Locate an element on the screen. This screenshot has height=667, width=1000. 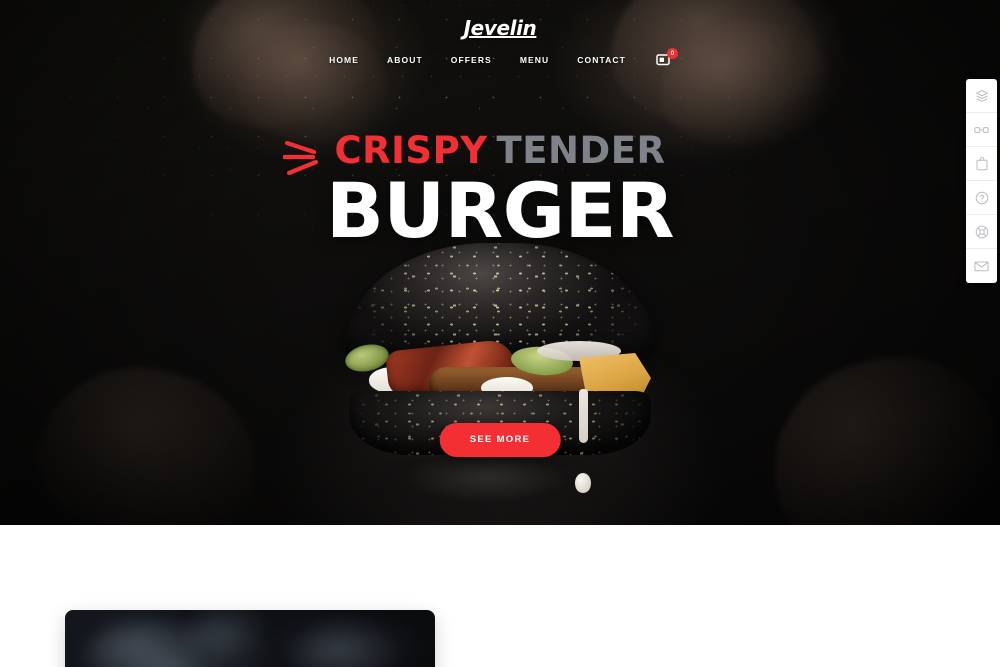
site-header: Jevelin HOME ABOUT OFFERS MENU CONTACT 0 is located at coordinates (500, 33).